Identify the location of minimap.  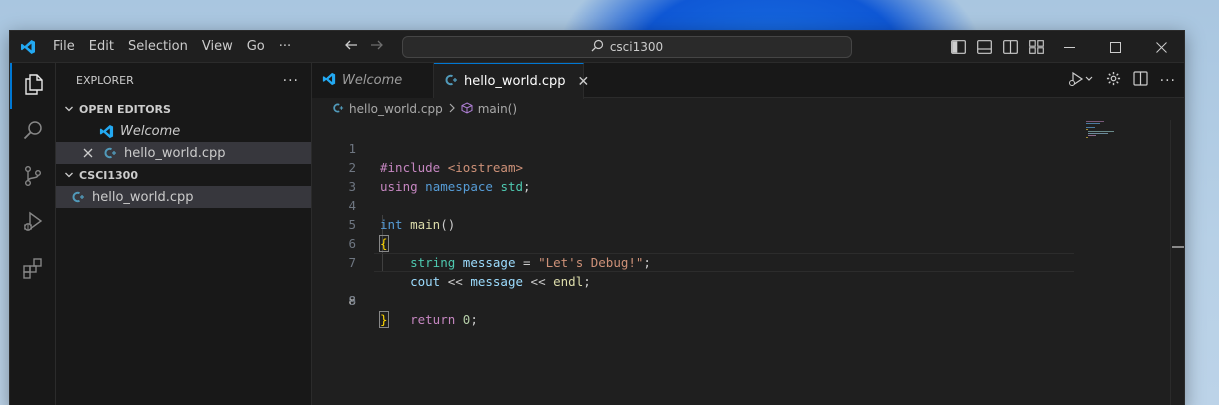
(1111, 131).